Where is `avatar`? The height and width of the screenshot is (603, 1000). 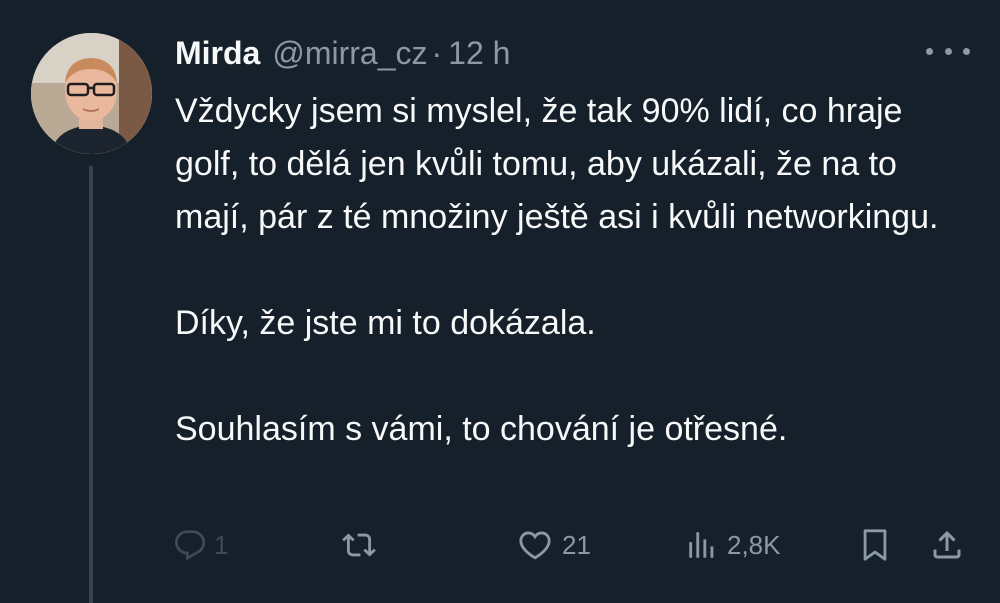
avatar is located at coordinates (91, 93).